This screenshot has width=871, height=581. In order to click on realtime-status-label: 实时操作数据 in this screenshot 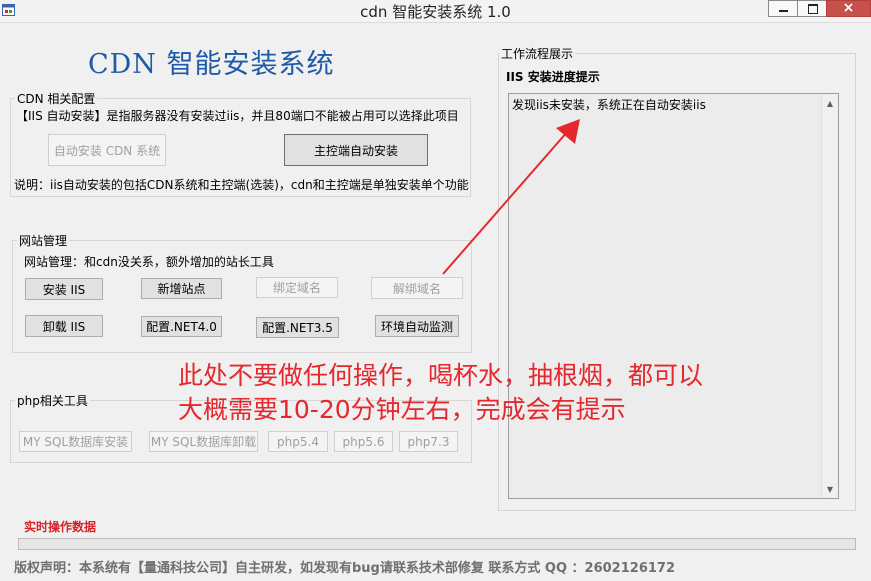, I will do `click(60, 527)`.